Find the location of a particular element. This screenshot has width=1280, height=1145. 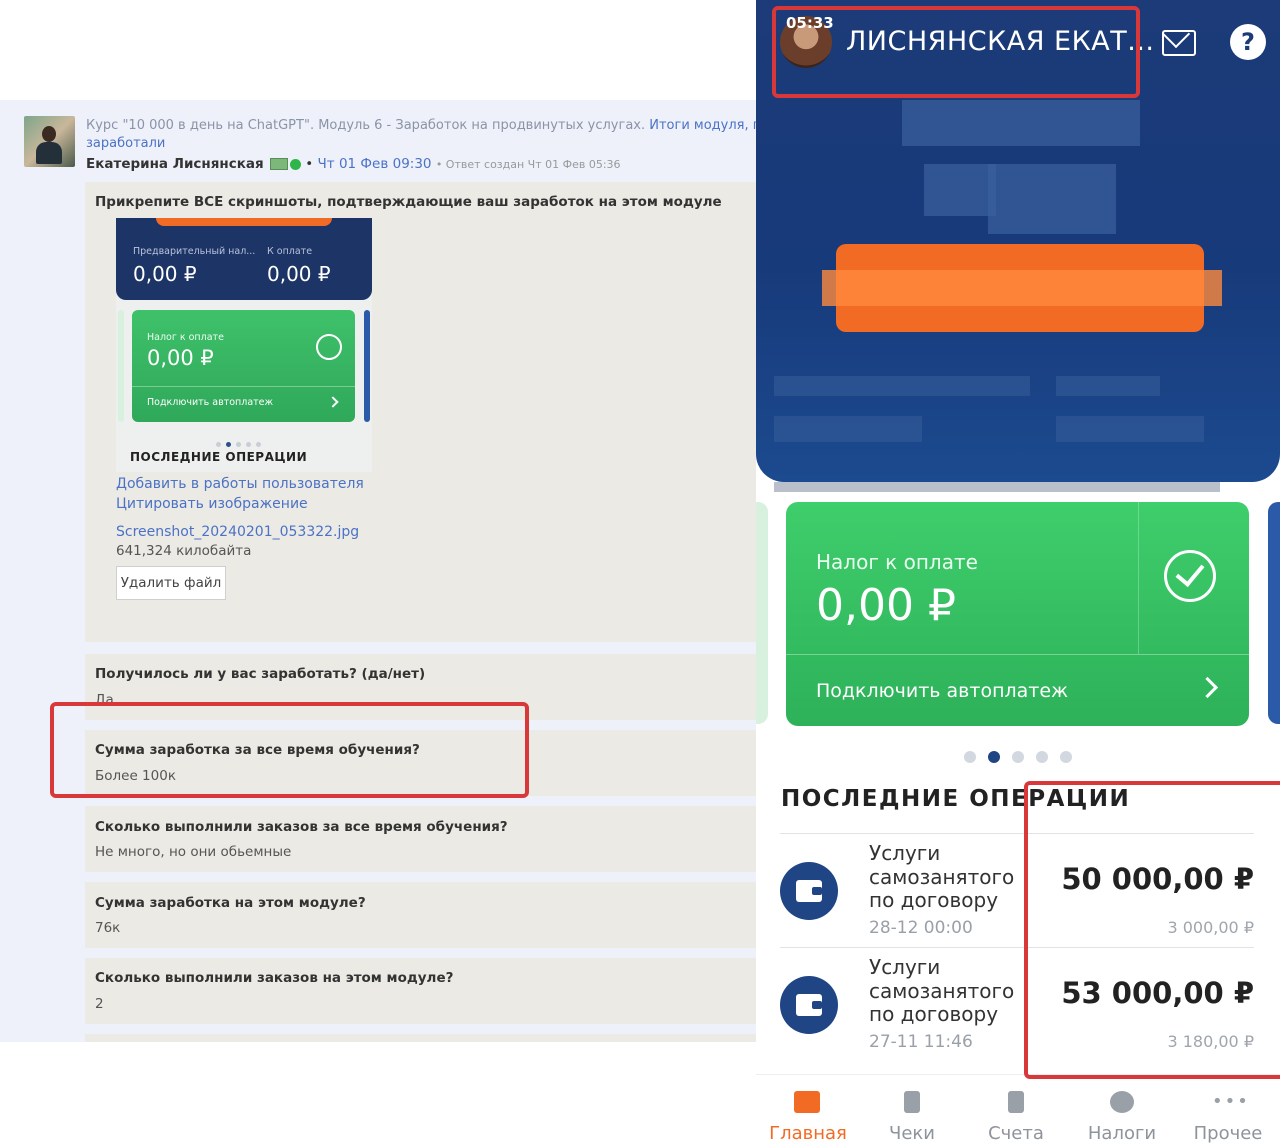

briefcase-icon is located at coordinates (807, 1102).